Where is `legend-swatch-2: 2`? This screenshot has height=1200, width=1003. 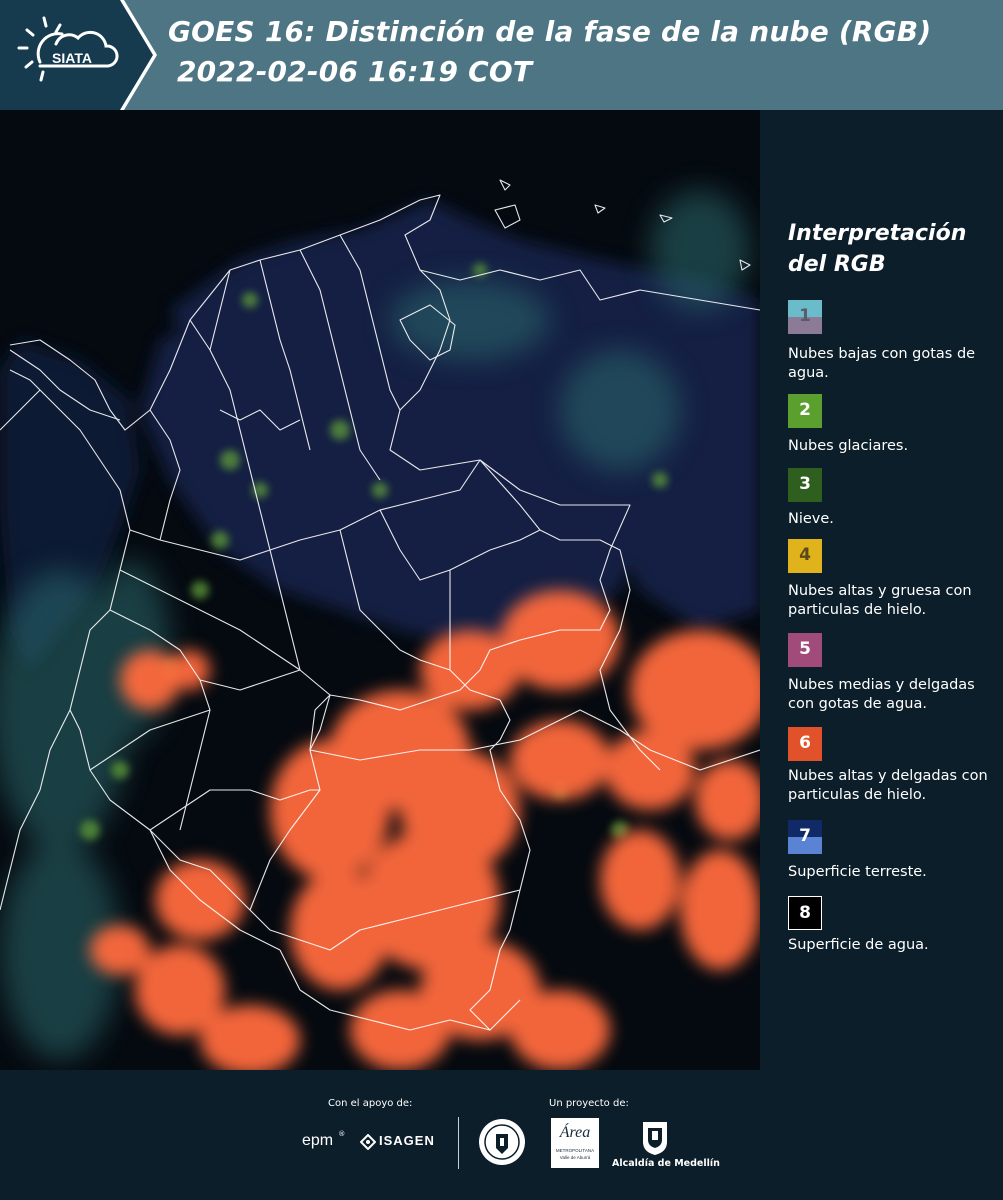
legend-swatch-2: 2 is located at coordinates (805, 411).